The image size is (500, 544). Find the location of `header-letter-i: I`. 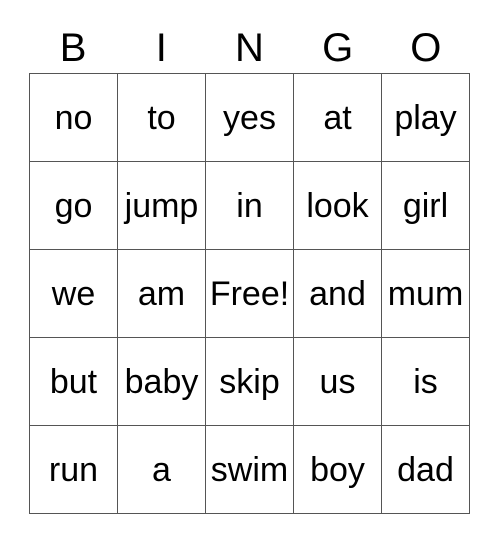

header-letter-i: I is located at coordinates (161, 47).